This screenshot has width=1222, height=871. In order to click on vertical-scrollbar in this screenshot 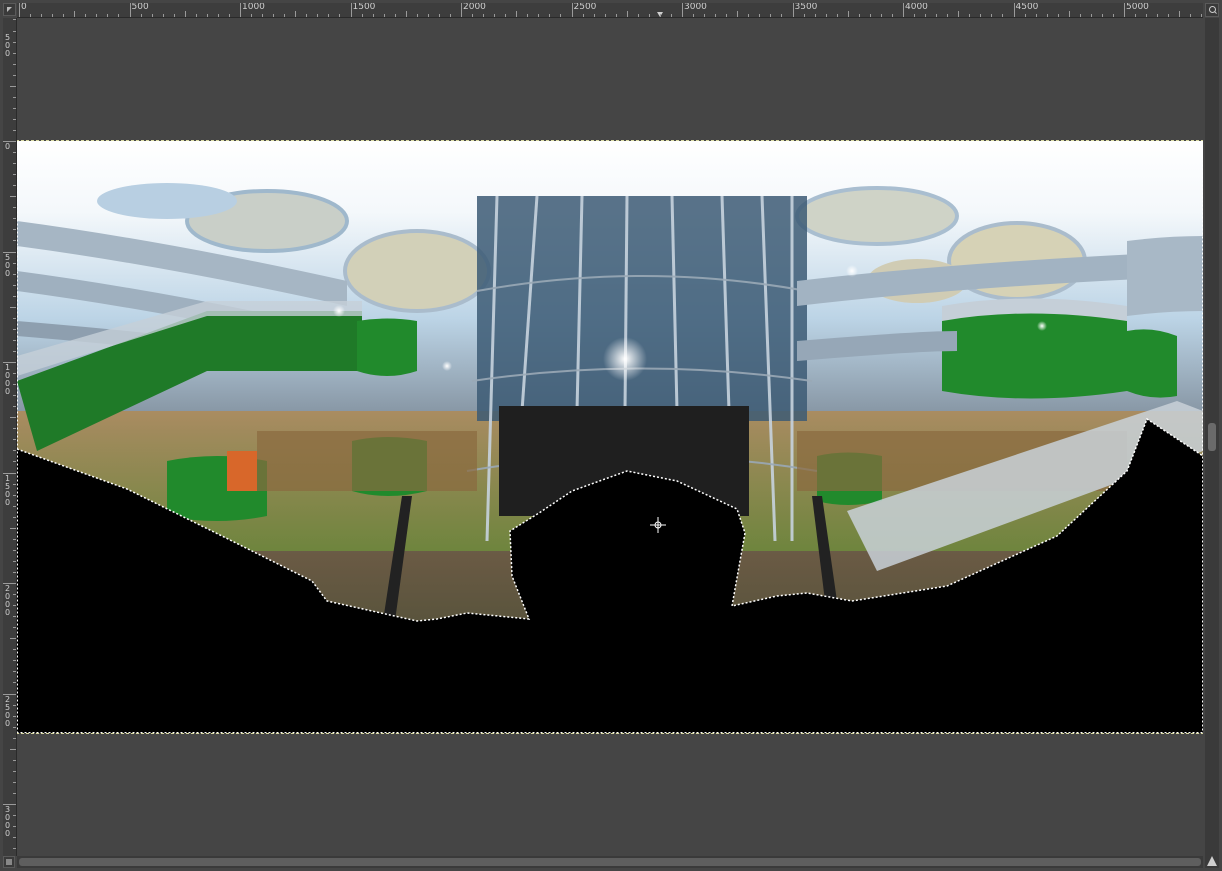, I will do `click(1212, 437)`.